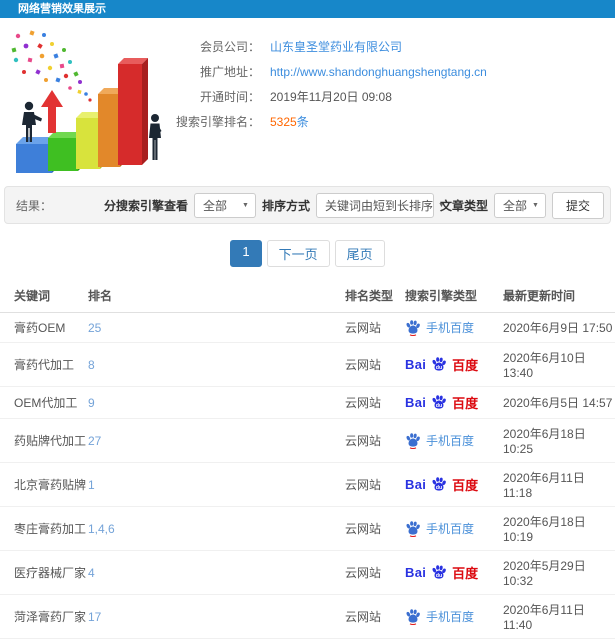  I want to click on baidu-mobile-logo: 手机百度, so click(454, 528).